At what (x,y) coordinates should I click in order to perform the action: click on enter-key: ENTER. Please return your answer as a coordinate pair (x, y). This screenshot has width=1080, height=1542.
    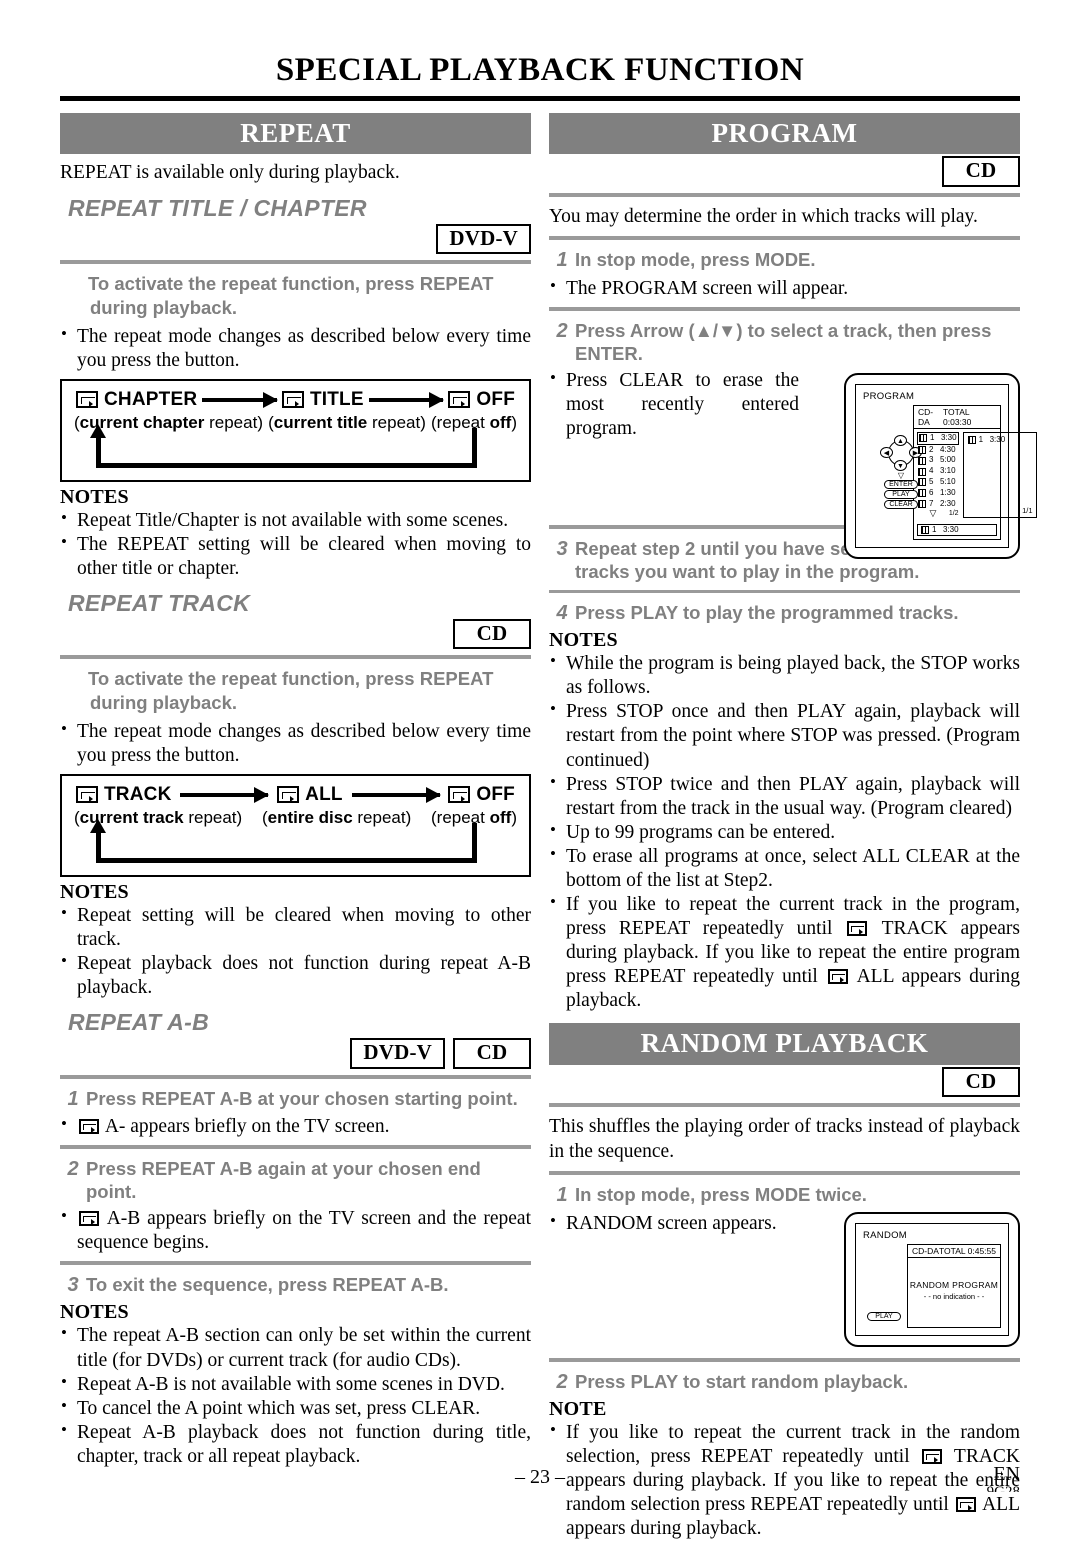
    Looking at the image, I should click on (901, 485).